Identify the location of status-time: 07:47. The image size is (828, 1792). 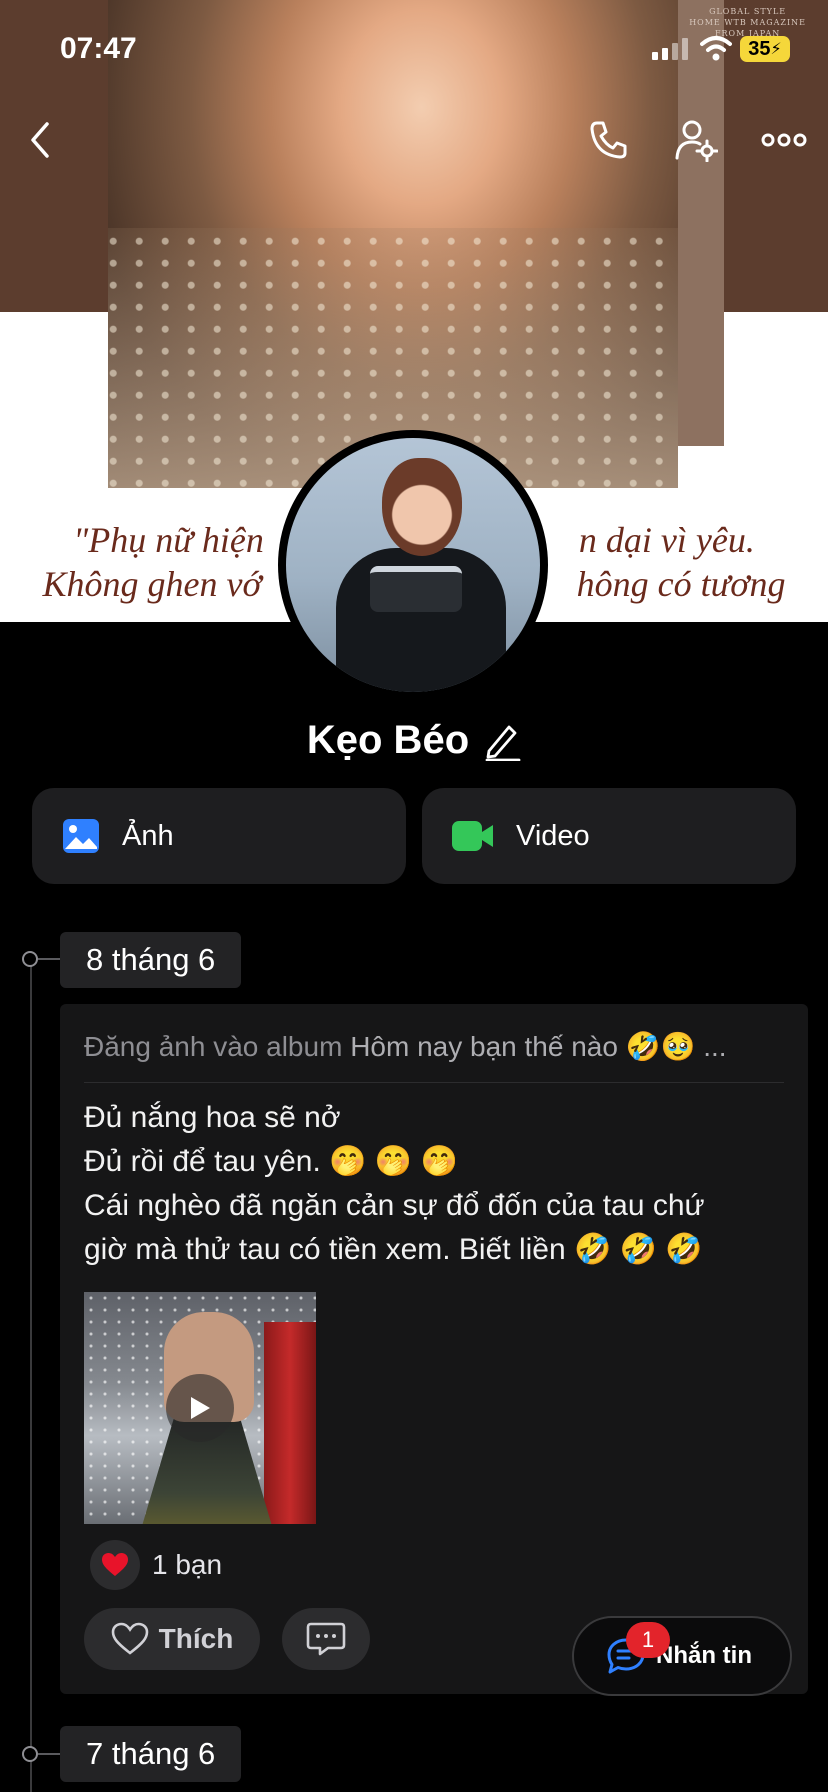
(98, 48).